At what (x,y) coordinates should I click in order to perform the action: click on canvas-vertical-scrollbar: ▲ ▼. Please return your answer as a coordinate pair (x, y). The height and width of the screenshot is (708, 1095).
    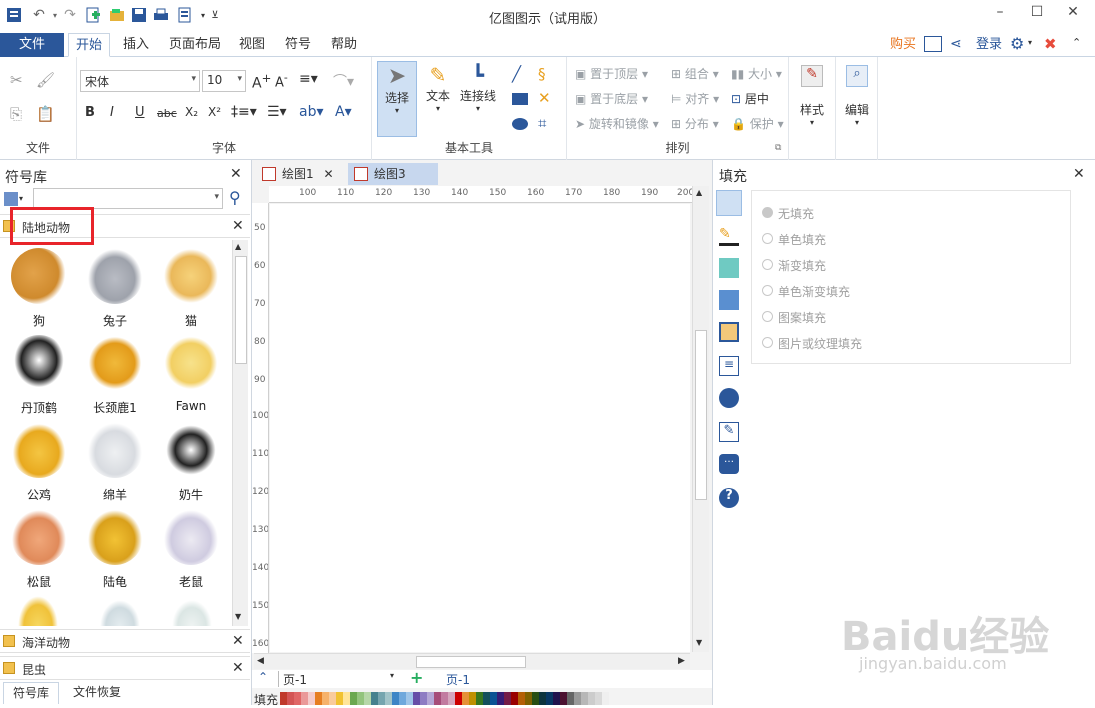
    Looking at the image, I should click on (700, 419).